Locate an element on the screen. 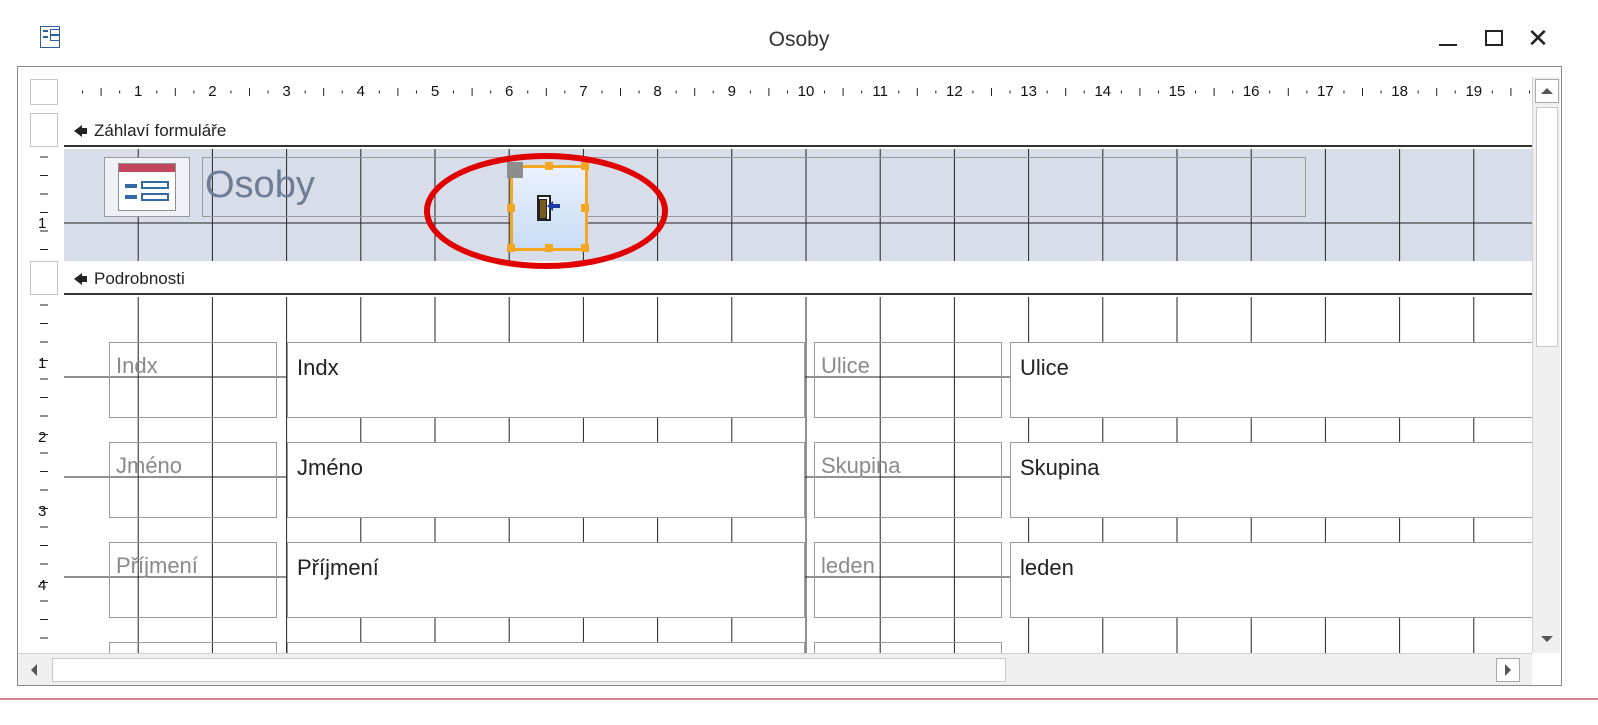 Image resolution: width=1598 pixels, height=725 pixels. detail-section-title: Podrobnosti is located at coordinates (129, 279).